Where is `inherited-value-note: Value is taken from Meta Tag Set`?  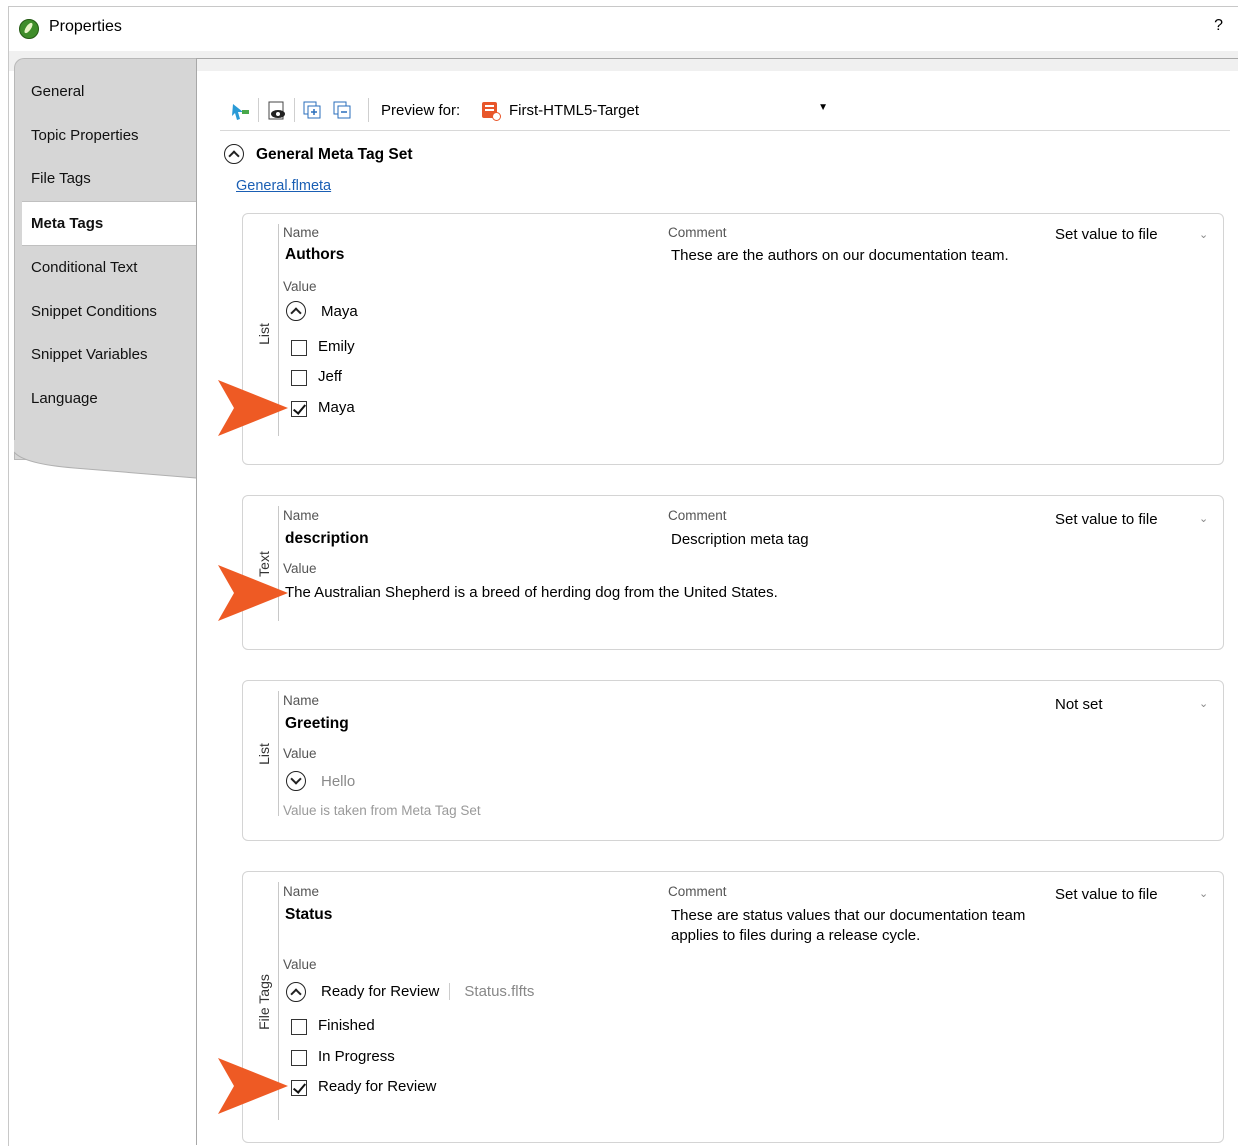 inherited-value-note: Value is taken from Meta Tag Set is located at coordinates (382, 810).